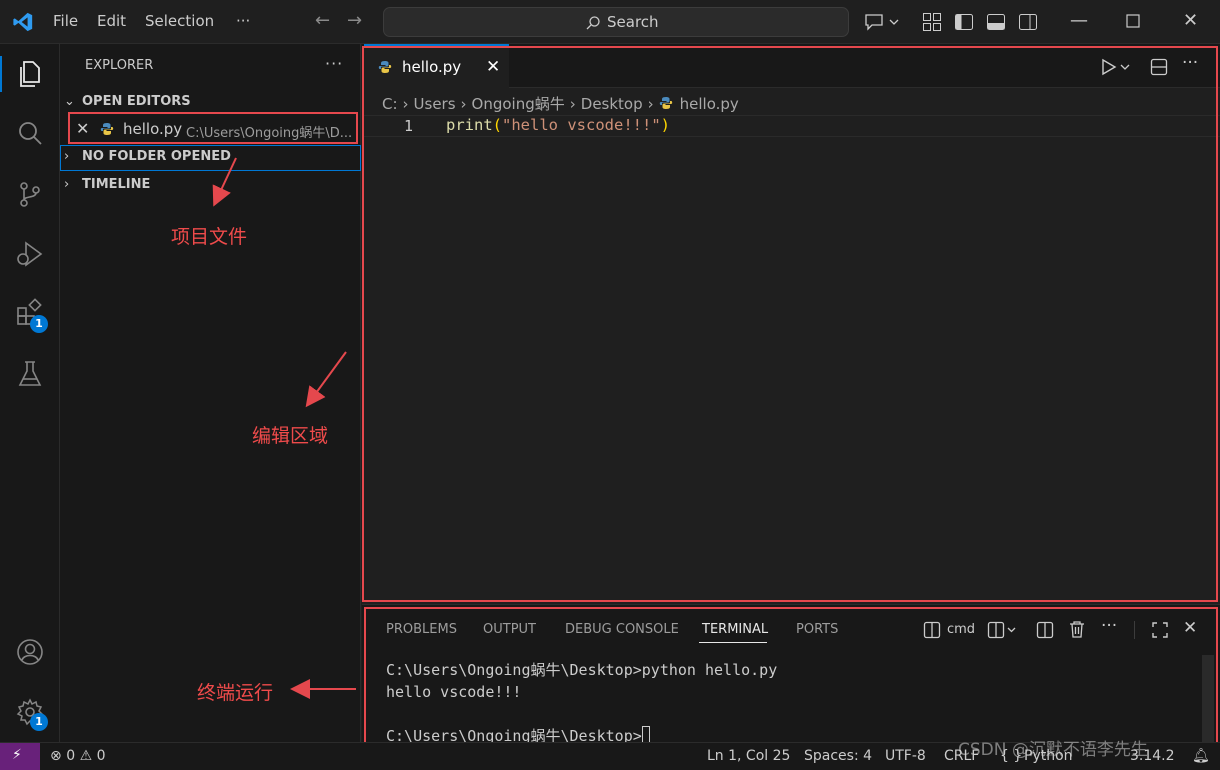 The height and width of the screenshot is (770, 1220). I want to click on warning-icon: ⚠, so click(86, 756).